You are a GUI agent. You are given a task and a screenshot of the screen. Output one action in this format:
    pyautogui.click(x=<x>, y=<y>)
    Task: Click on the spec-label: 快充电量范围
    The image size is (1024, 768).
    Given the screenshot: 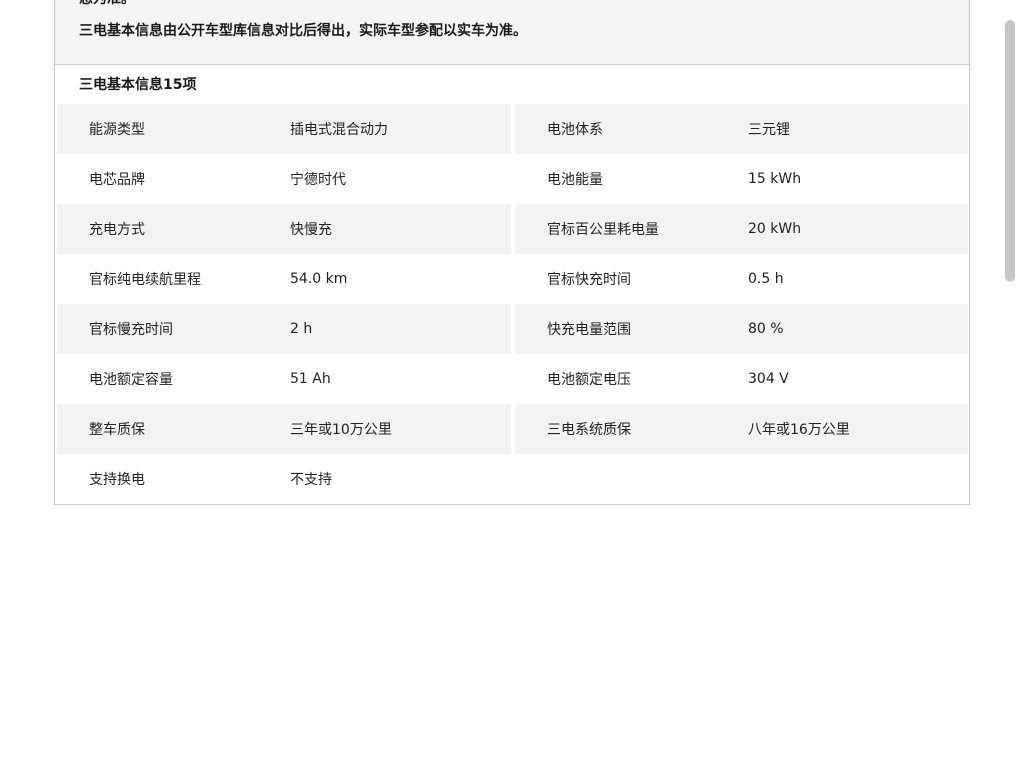 What is the action you would take?
    pyautogui.click(x=589, y=330)
    